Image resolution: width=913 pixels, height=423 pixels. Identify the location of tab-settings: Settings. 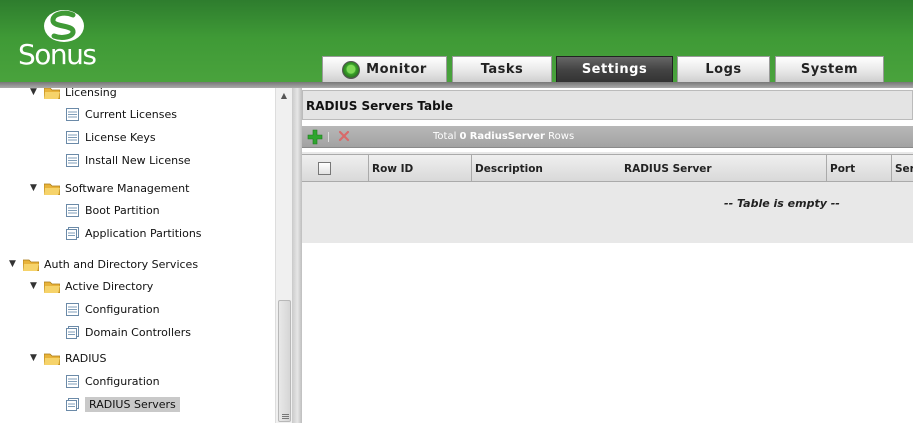
(614, 69).